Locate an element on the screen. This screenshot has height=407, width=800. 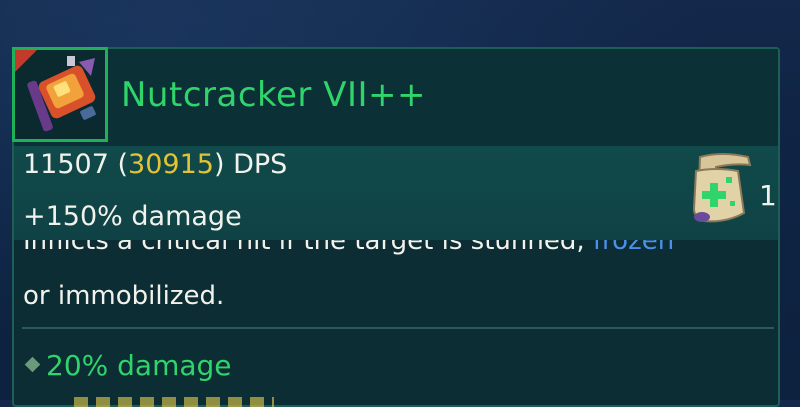
description-line-2: or immobilized. is located at coordinates (124, 296).